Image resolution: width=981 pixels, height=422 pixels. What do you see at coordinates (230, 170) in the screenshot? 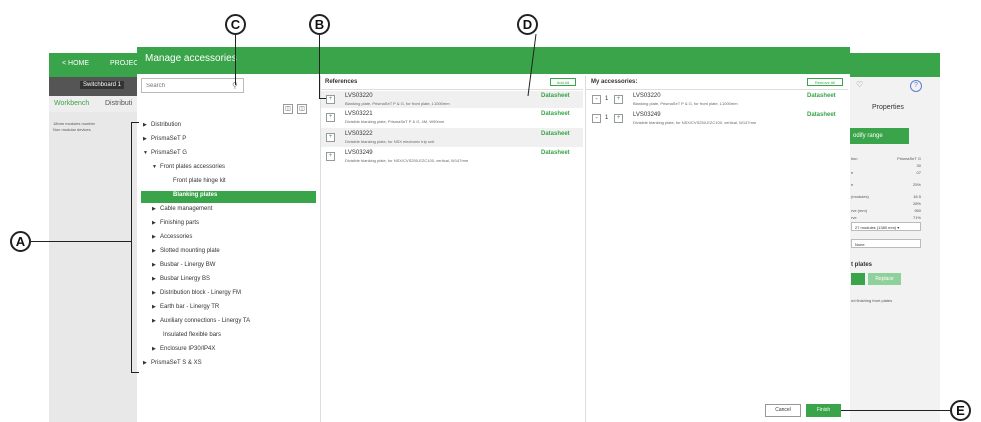
I see `tree-item-front-plates-accessories: ▼ Front plates accessories` at bounding box center [230, 170].